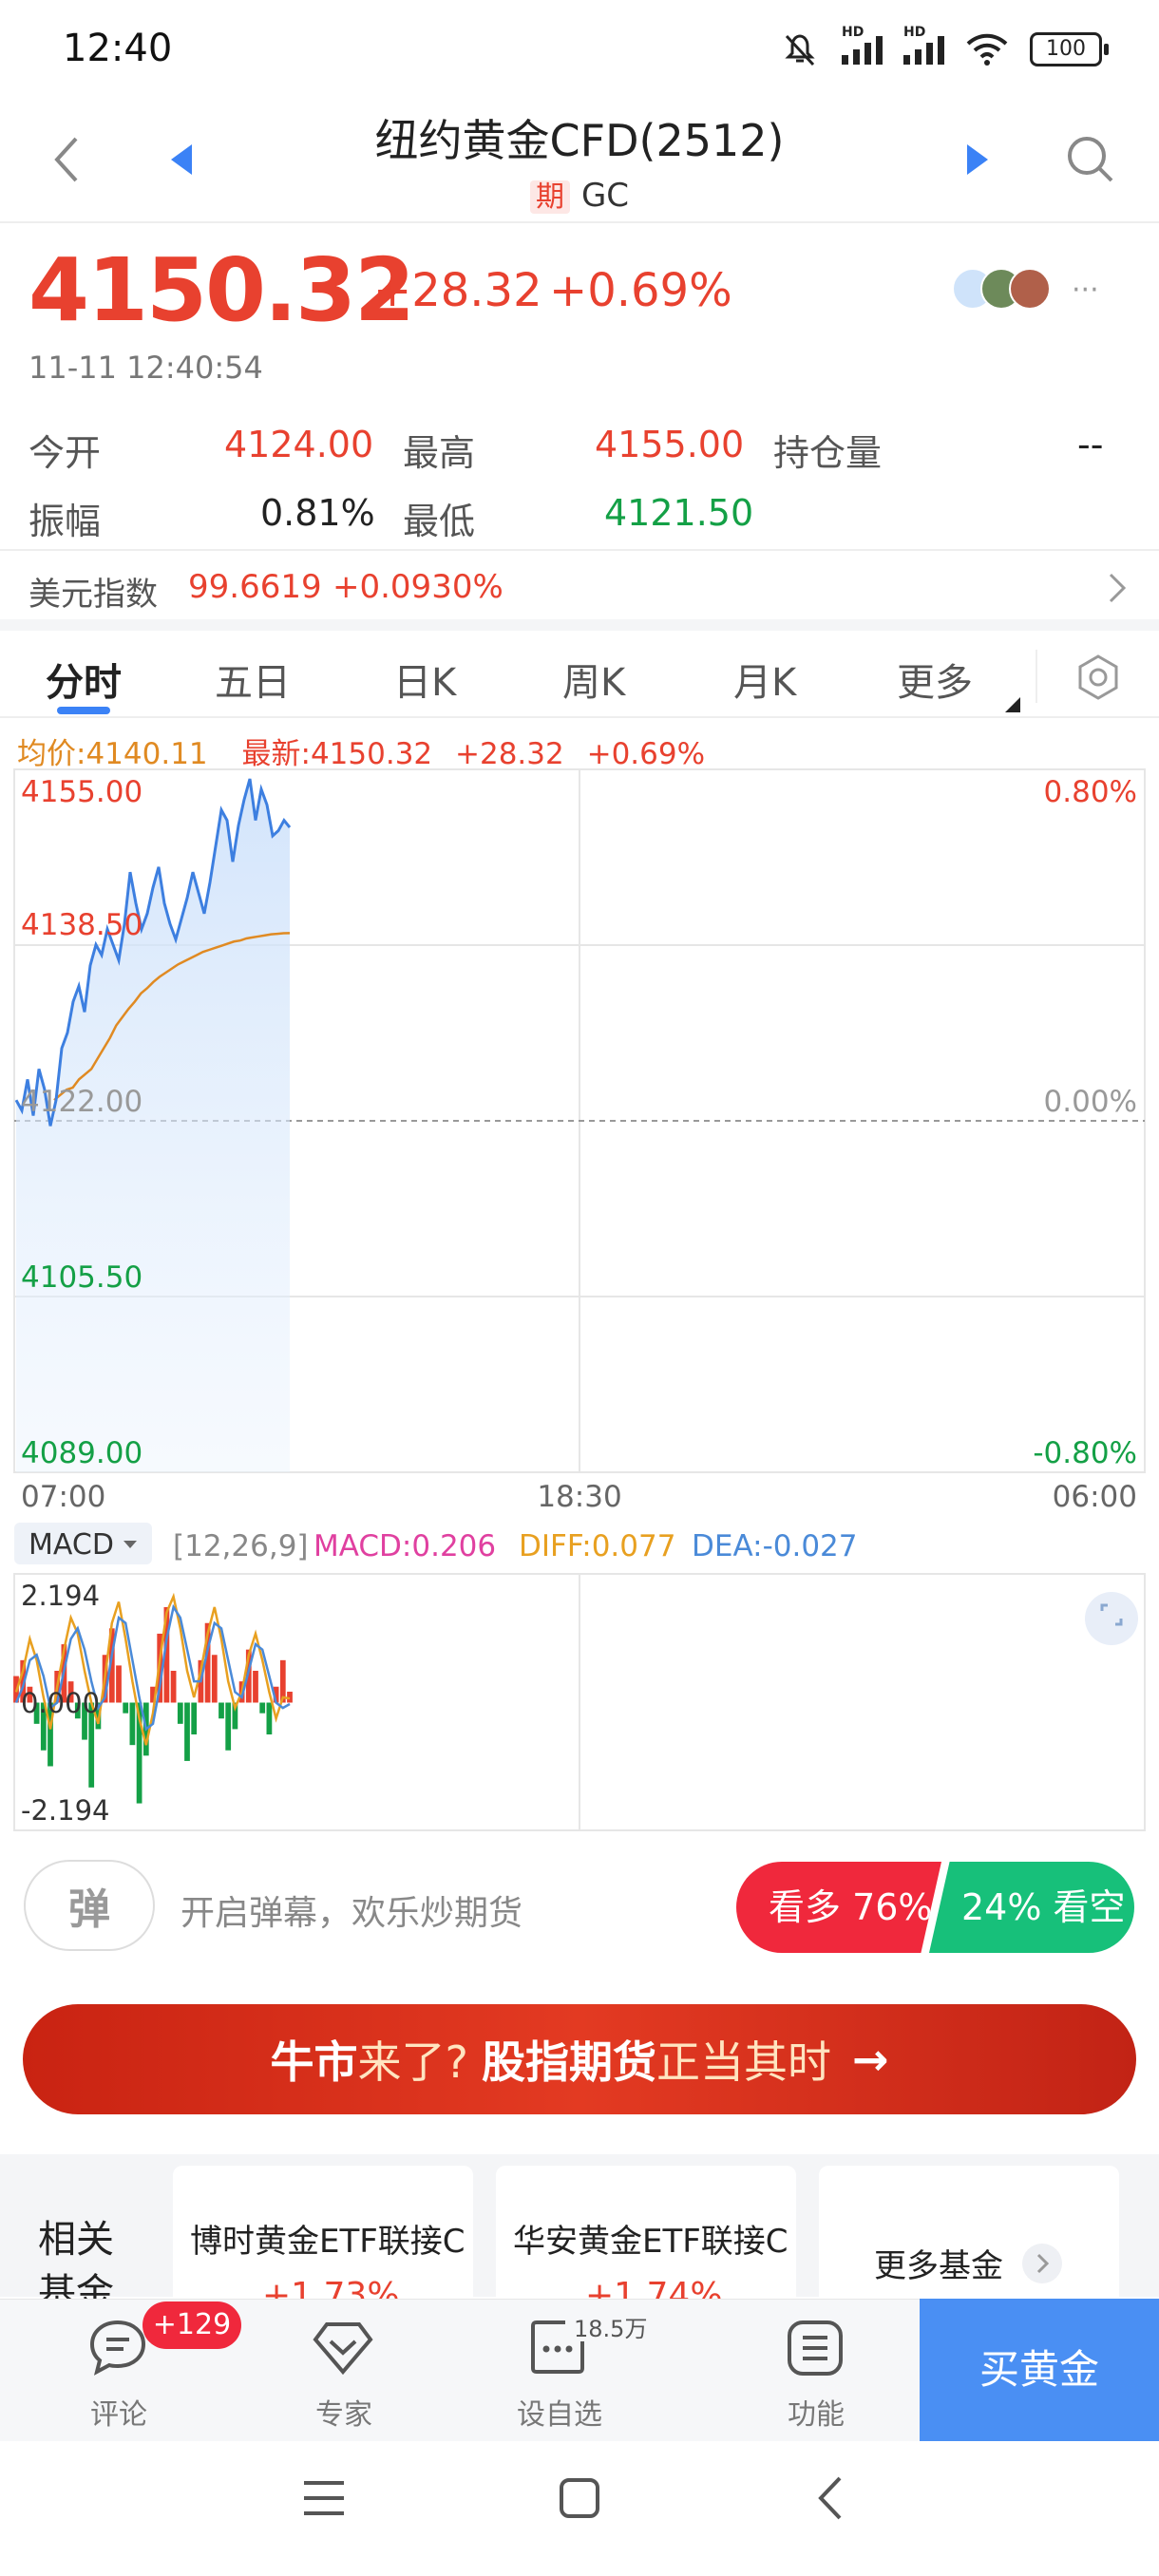 The height and width of the screenshot is (2576, 1159). What do you see at coordinates (343, 2349) in the screenshot?
I see `diamond-icon` at bounding box center [343, 2349].